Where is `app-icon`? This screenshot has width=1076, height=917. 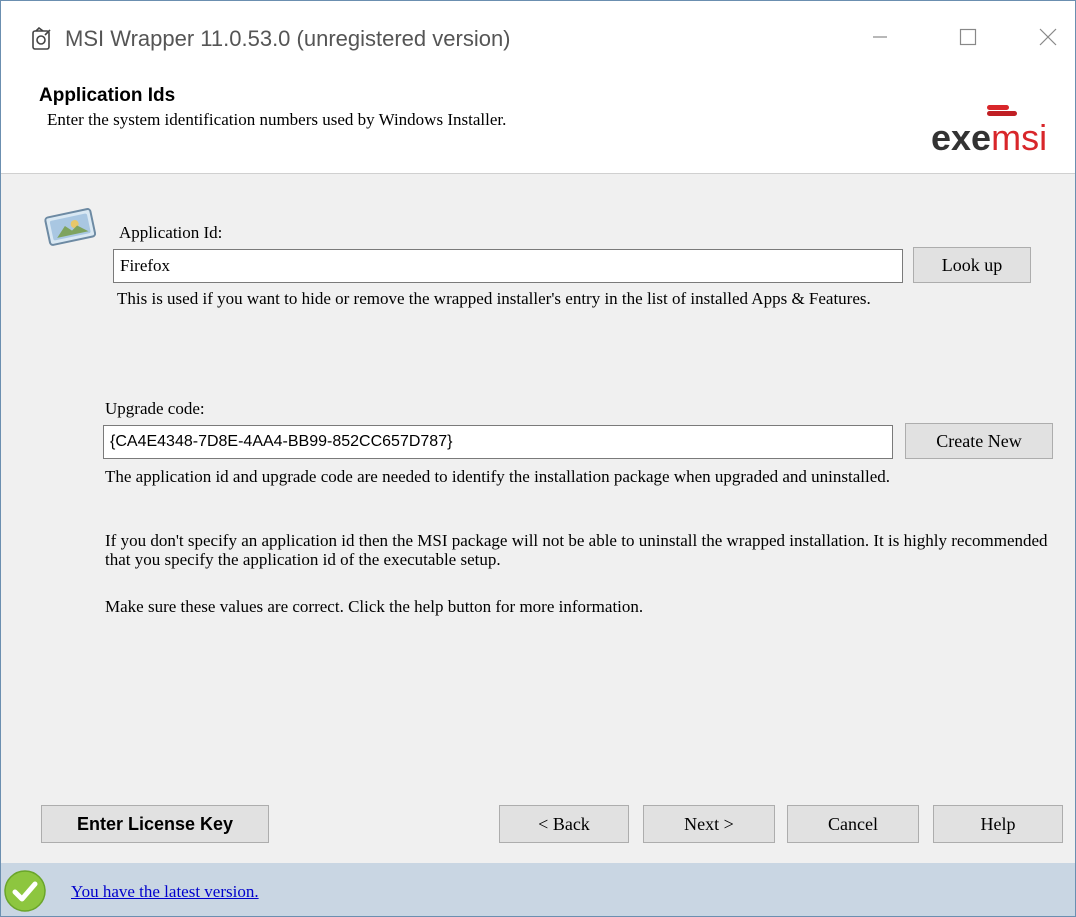
app-icon is located at coordinates (42, 38).